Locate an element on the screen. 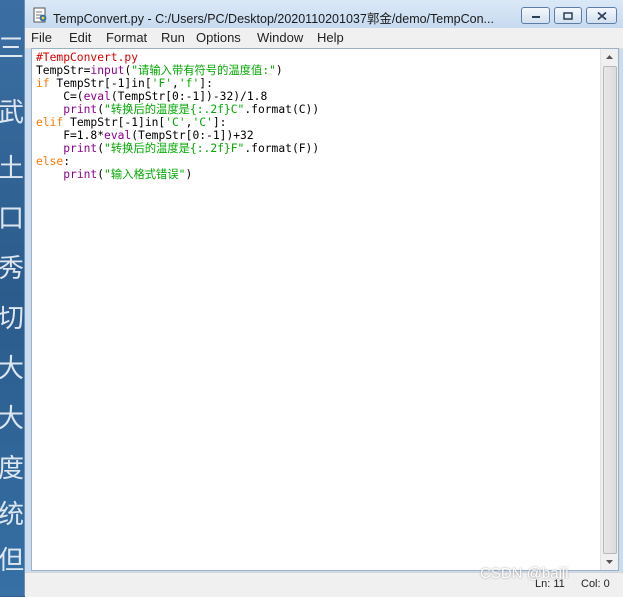 This screenshot has width=623, height=597. scrollbar-thumb is located at coordinates (610, 310).